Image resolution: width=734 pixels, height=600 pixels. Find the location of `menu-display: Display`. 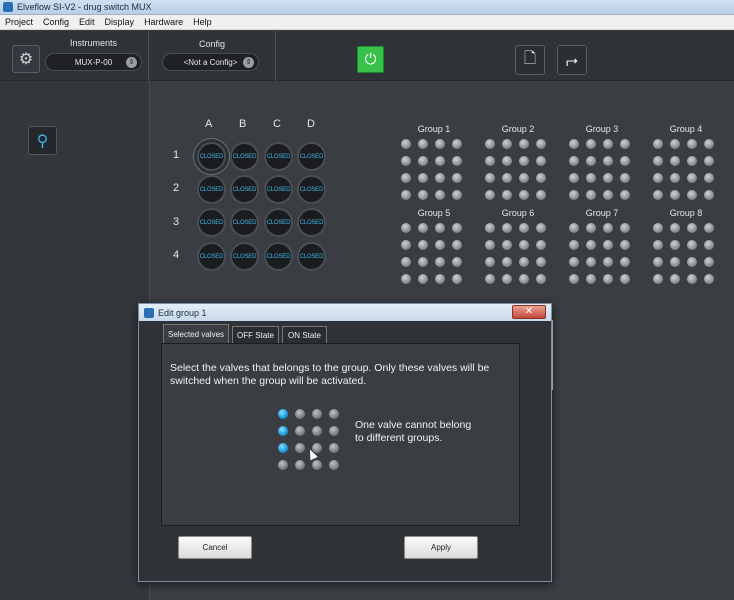

menu-display: Display is located at coordinates (120, 22).